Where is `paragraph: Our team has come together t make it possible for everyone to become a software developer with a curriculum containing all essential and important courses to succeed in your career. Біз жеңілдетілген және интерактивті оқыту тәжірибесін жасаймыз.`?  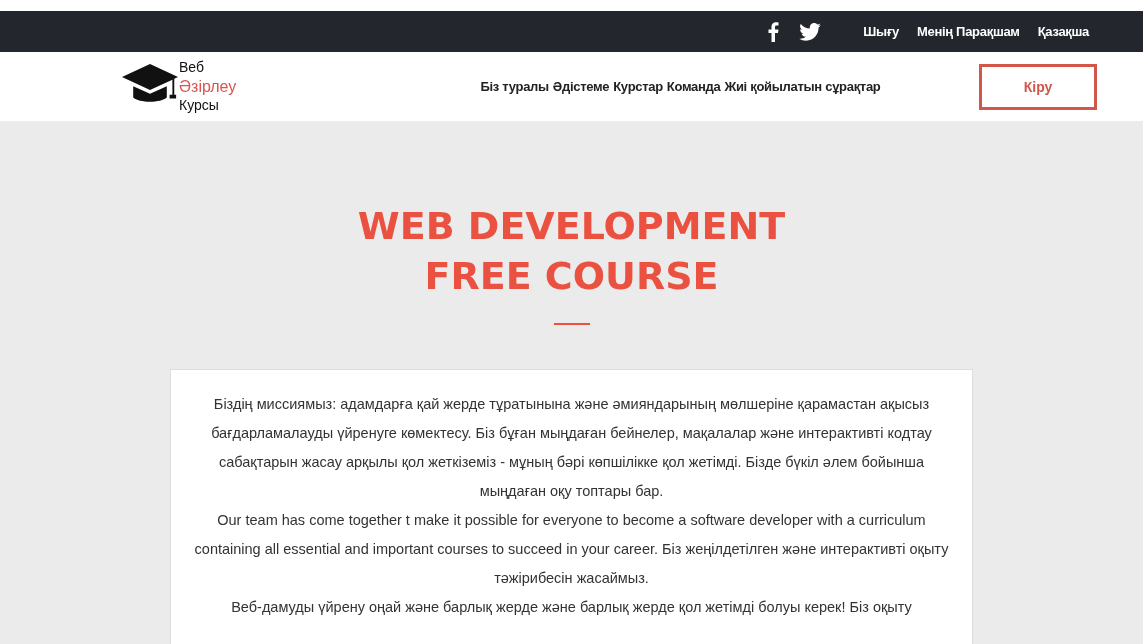
paragraph: Our team has come together t make it possible for everyone to become a software developer with a curriculum containing all essential and important courses to succeed in your career. Біз жеңілдетілген және интерактивті оқыту тәжірибесін жасаймыз. is located at coordinates (571, 549).